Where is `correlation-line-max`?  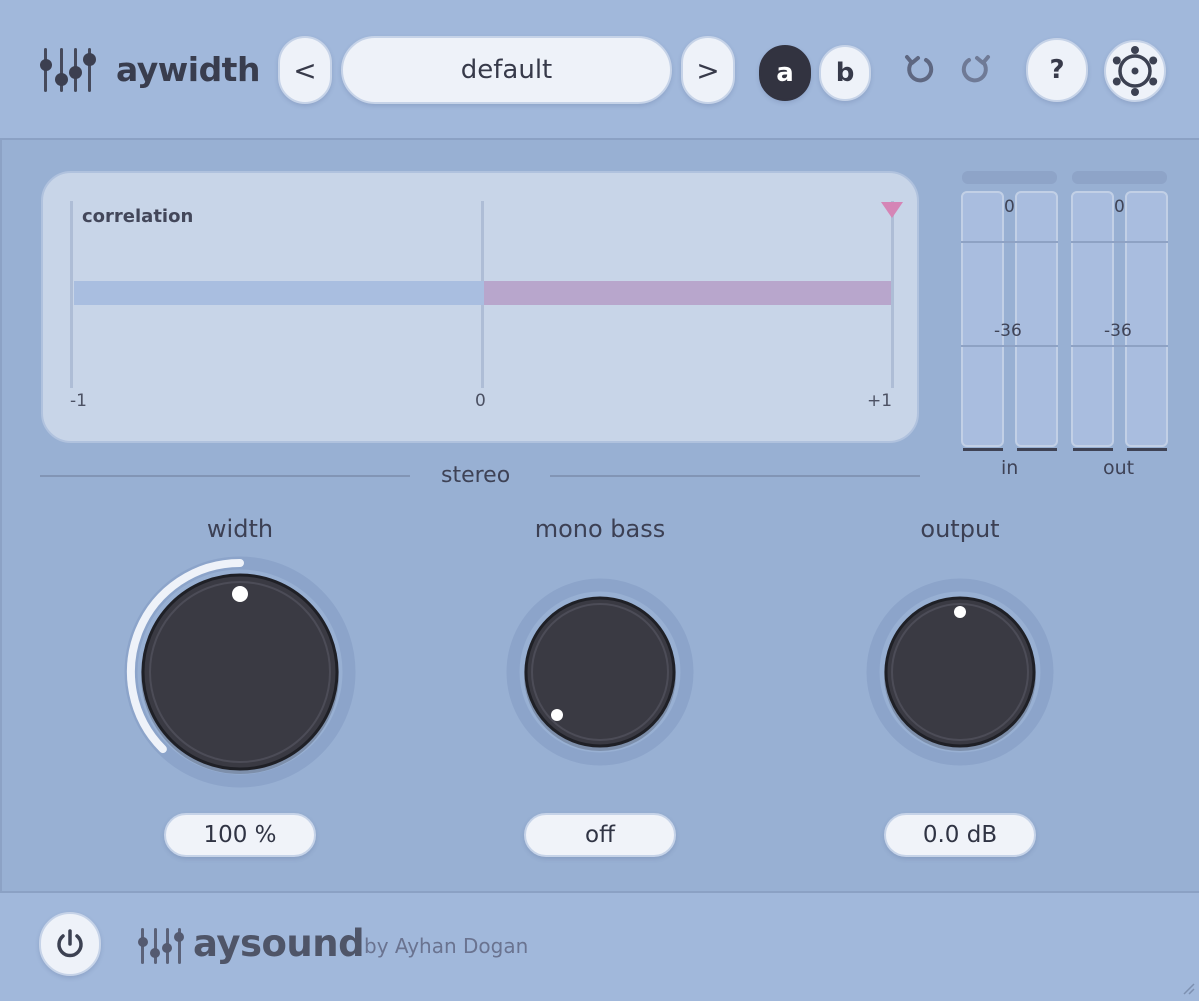 correlation-line-max is located at coordinates (892, 294).